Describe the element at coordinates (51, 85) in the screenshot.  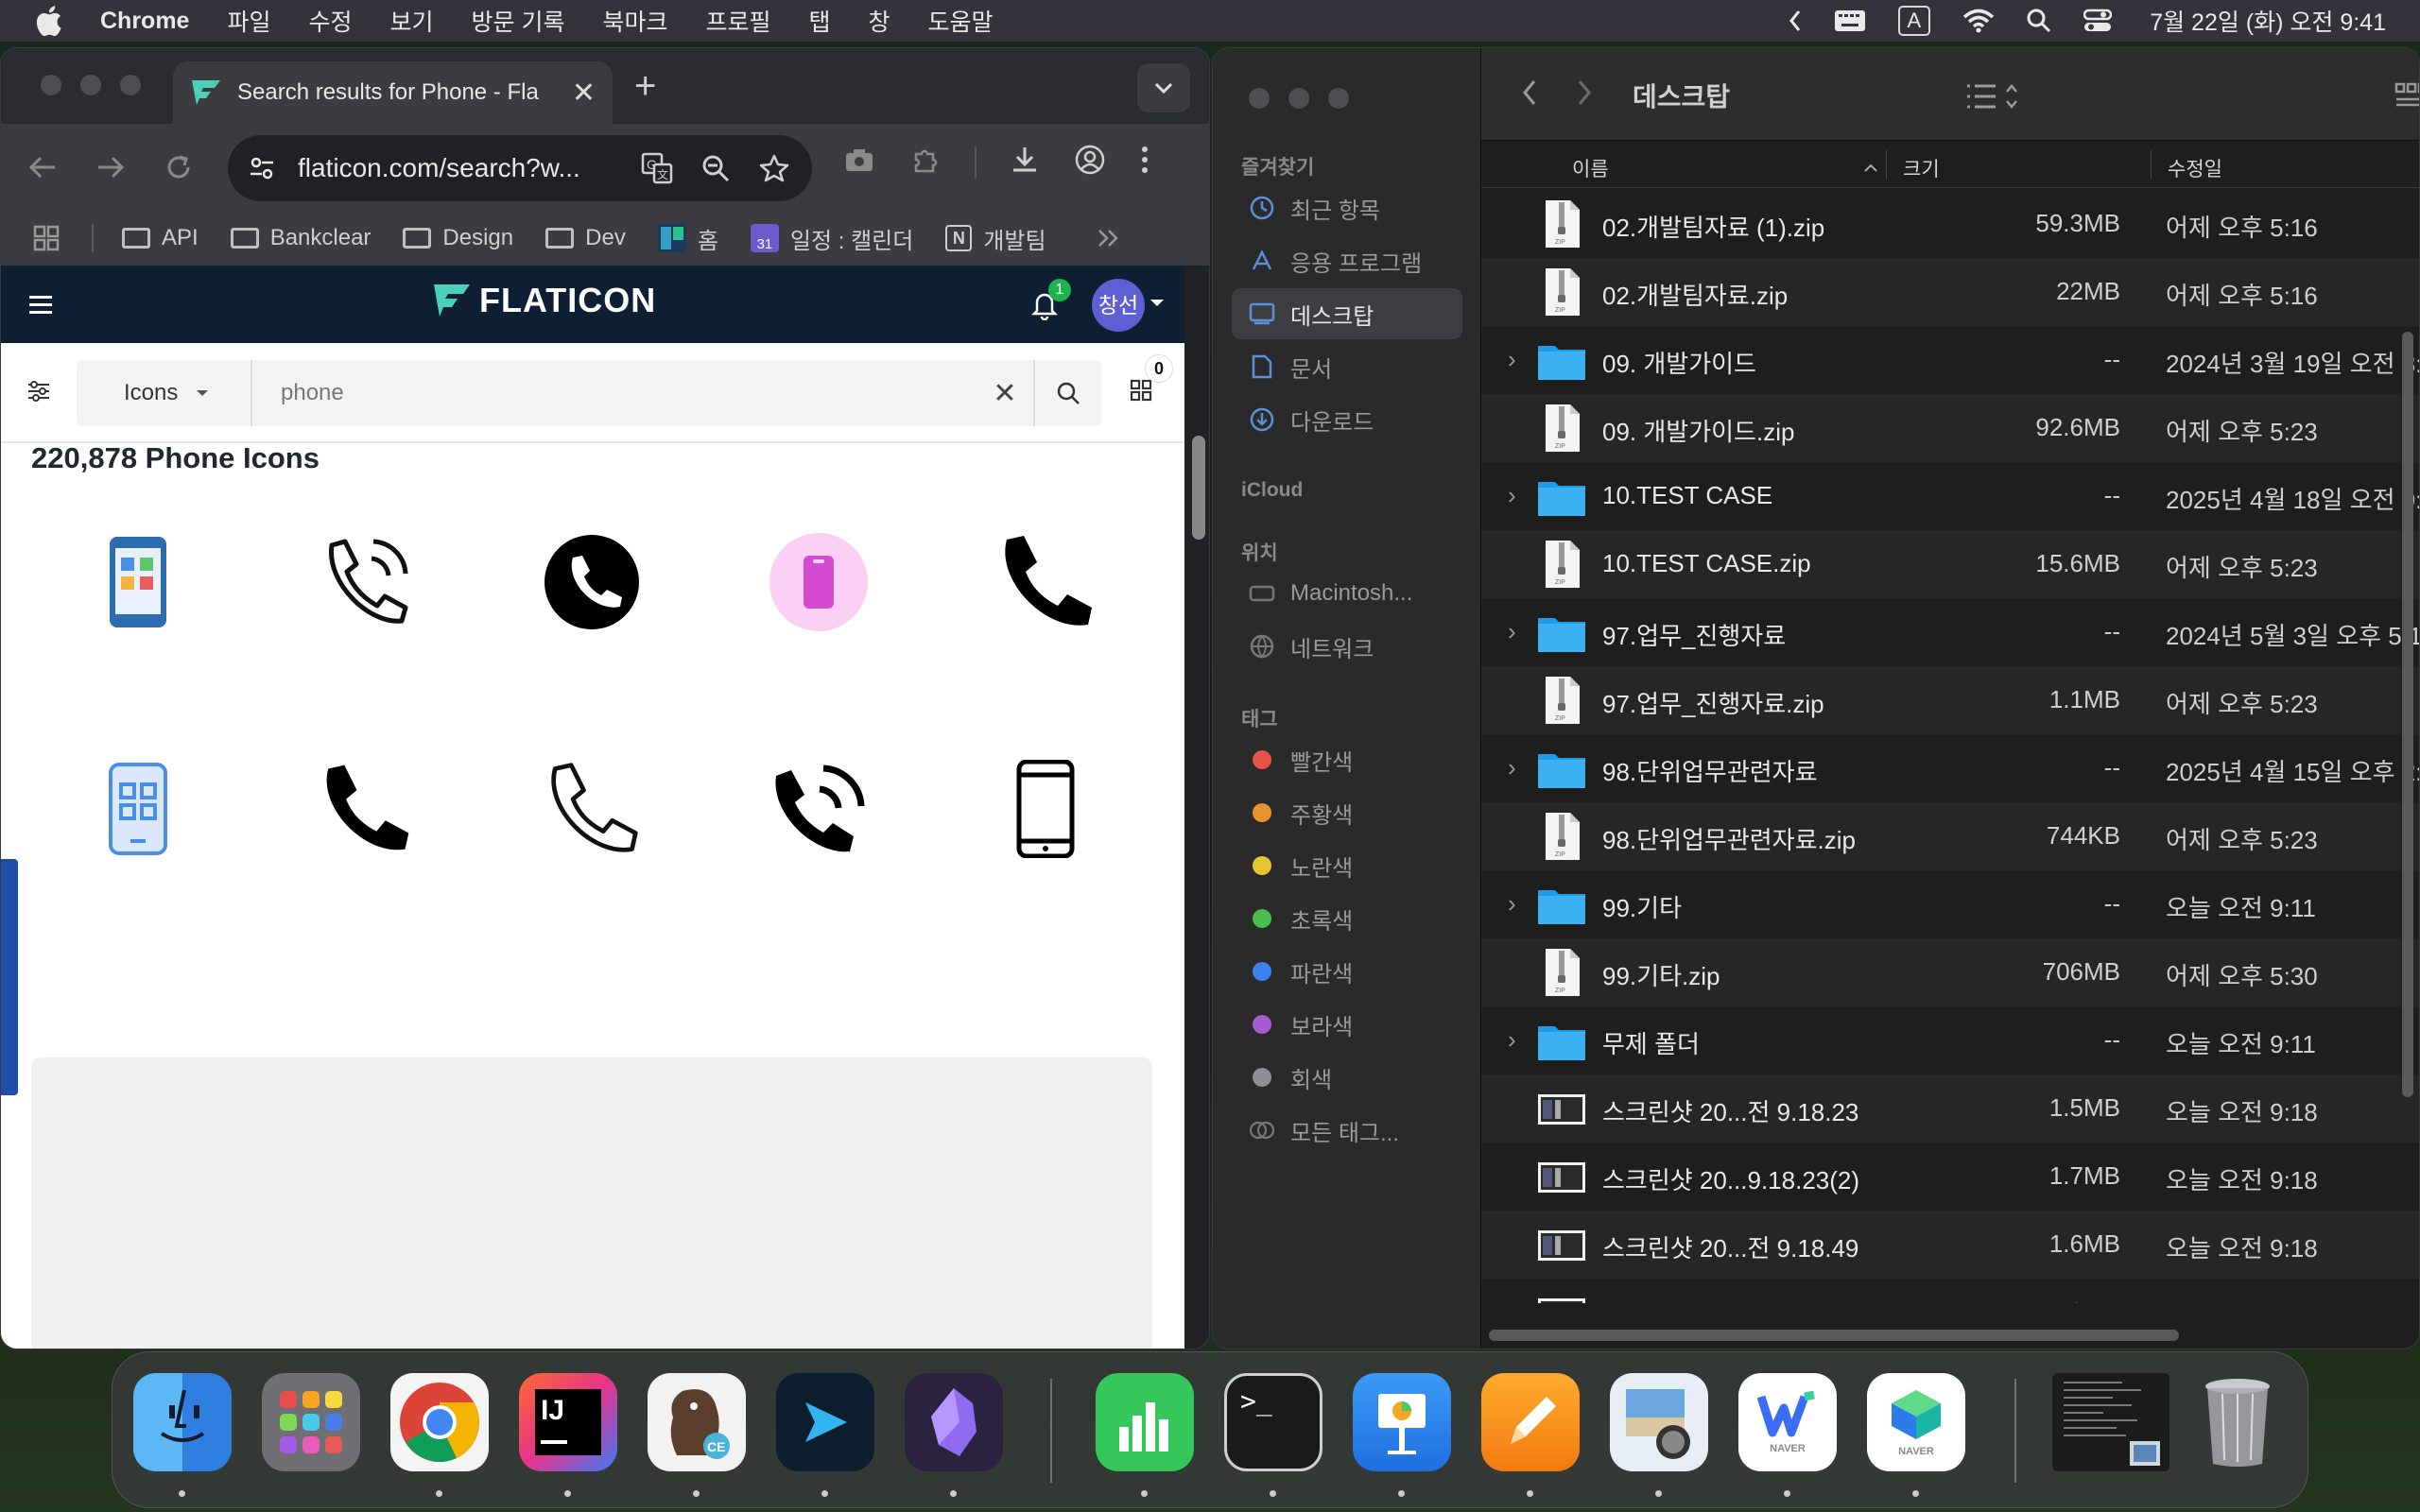
I see `close-window-button` at that location.